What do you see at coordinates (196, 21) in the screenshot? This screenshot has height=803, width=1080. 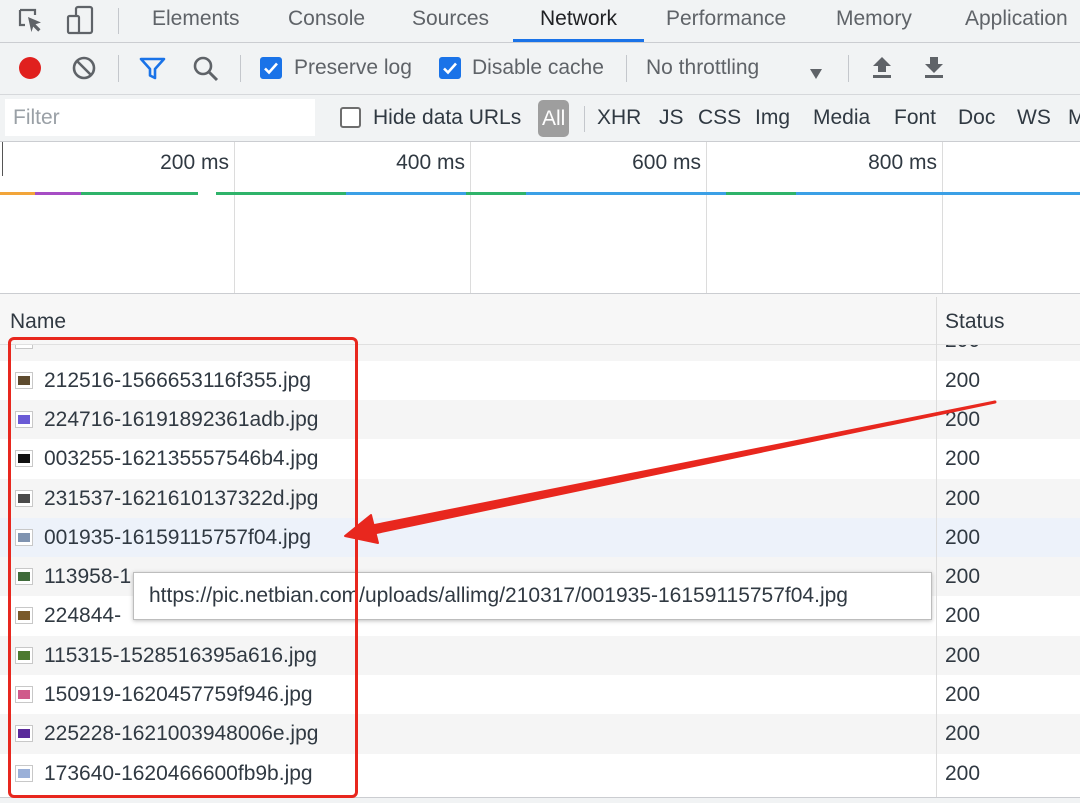 I see `tab-elements: Elements` at bounding box center [196, 21].